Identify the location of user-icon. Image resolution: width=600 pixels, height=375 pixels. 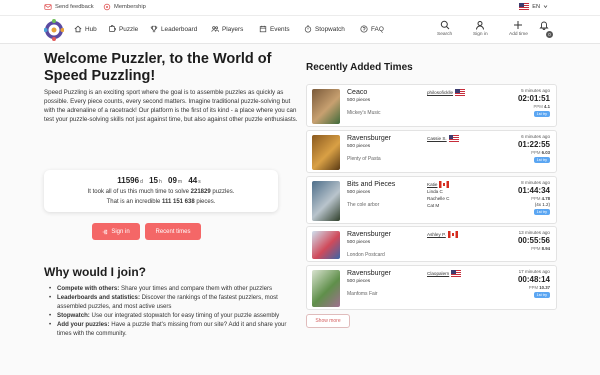
(480, 25).